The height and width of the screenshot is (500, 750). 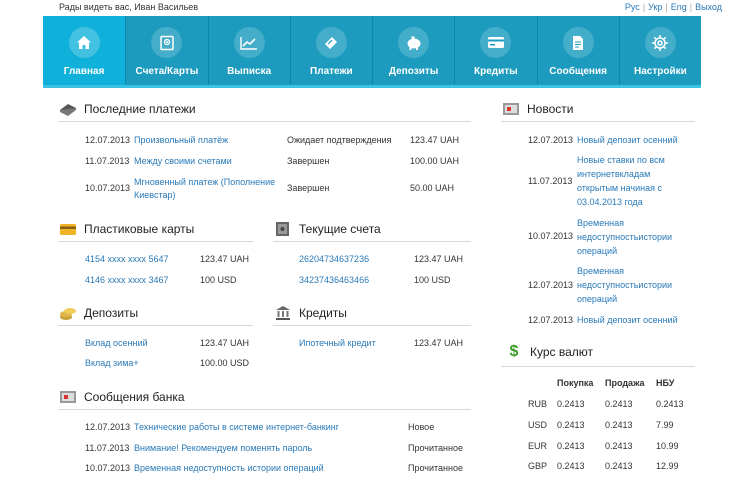 I want to click on message-date: 11.07.2013, so click(x=107, y=448).